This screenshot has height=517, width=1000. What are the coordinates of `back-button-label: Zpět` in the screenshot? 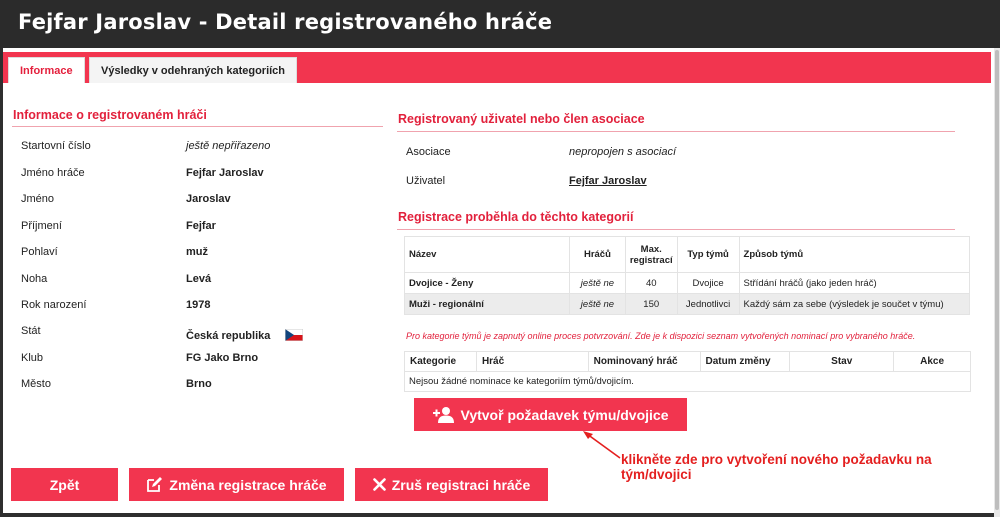 It's located at (64, 484).